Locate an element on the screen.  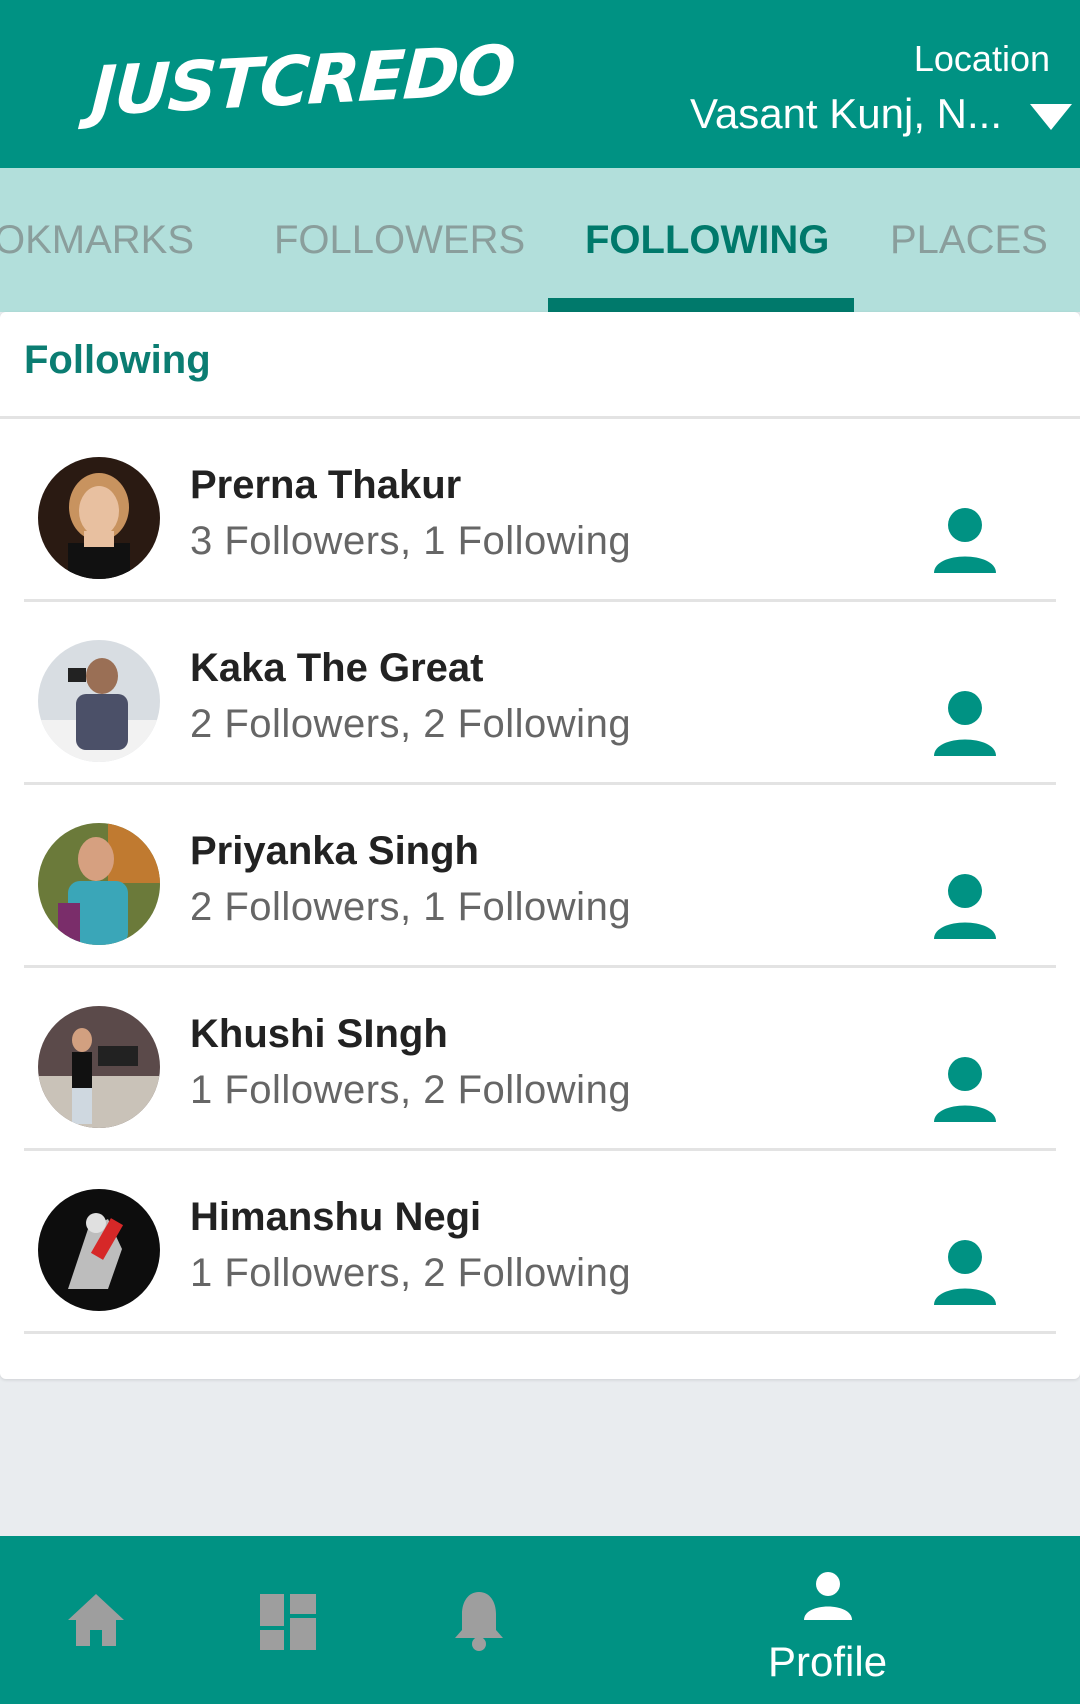
list-item: Khushi SIngh 1 Followers, 2 Following is located at coordinates (540, 1059).